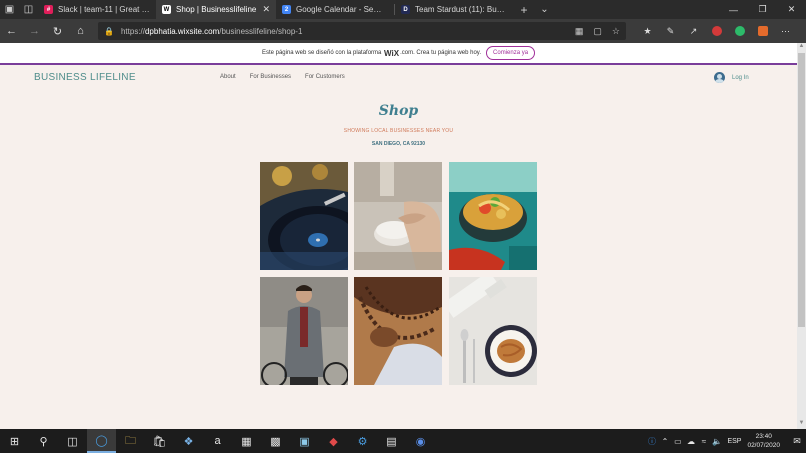  What do you see at coordinates (11, 31) in the screenshot?
I see `back-arrow-icon: ←` at bounding box center [11, 31].